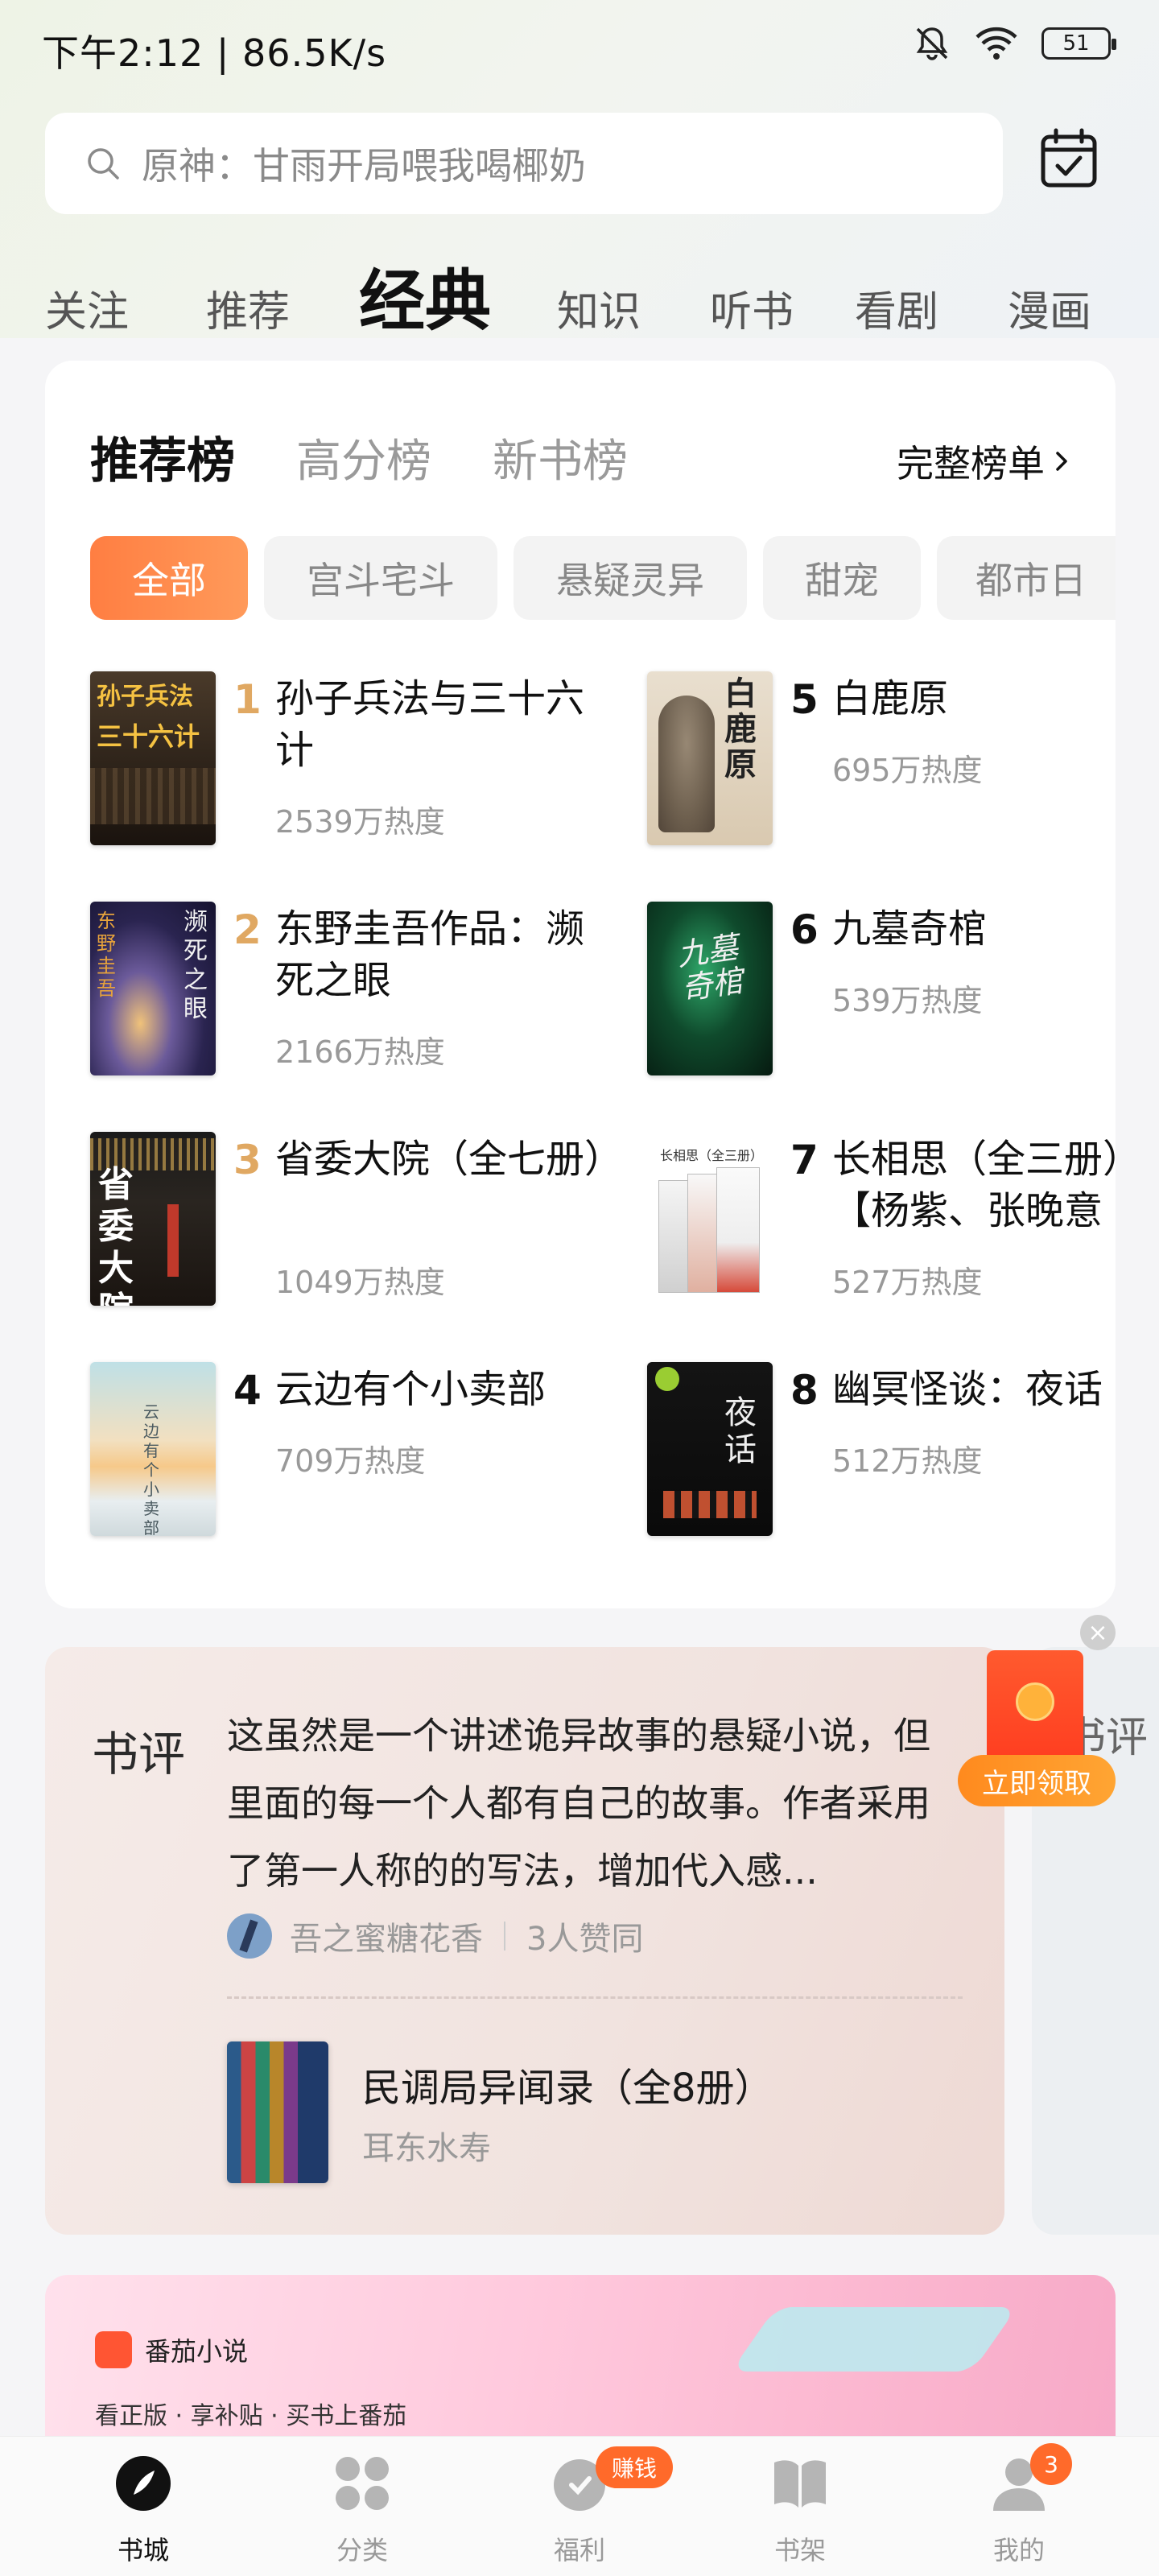  I want to click on book-item: 濒死之眼 东野圭吾 2 东野圭吾作品：濒死之眼 2166万热度, so click(339, 994).